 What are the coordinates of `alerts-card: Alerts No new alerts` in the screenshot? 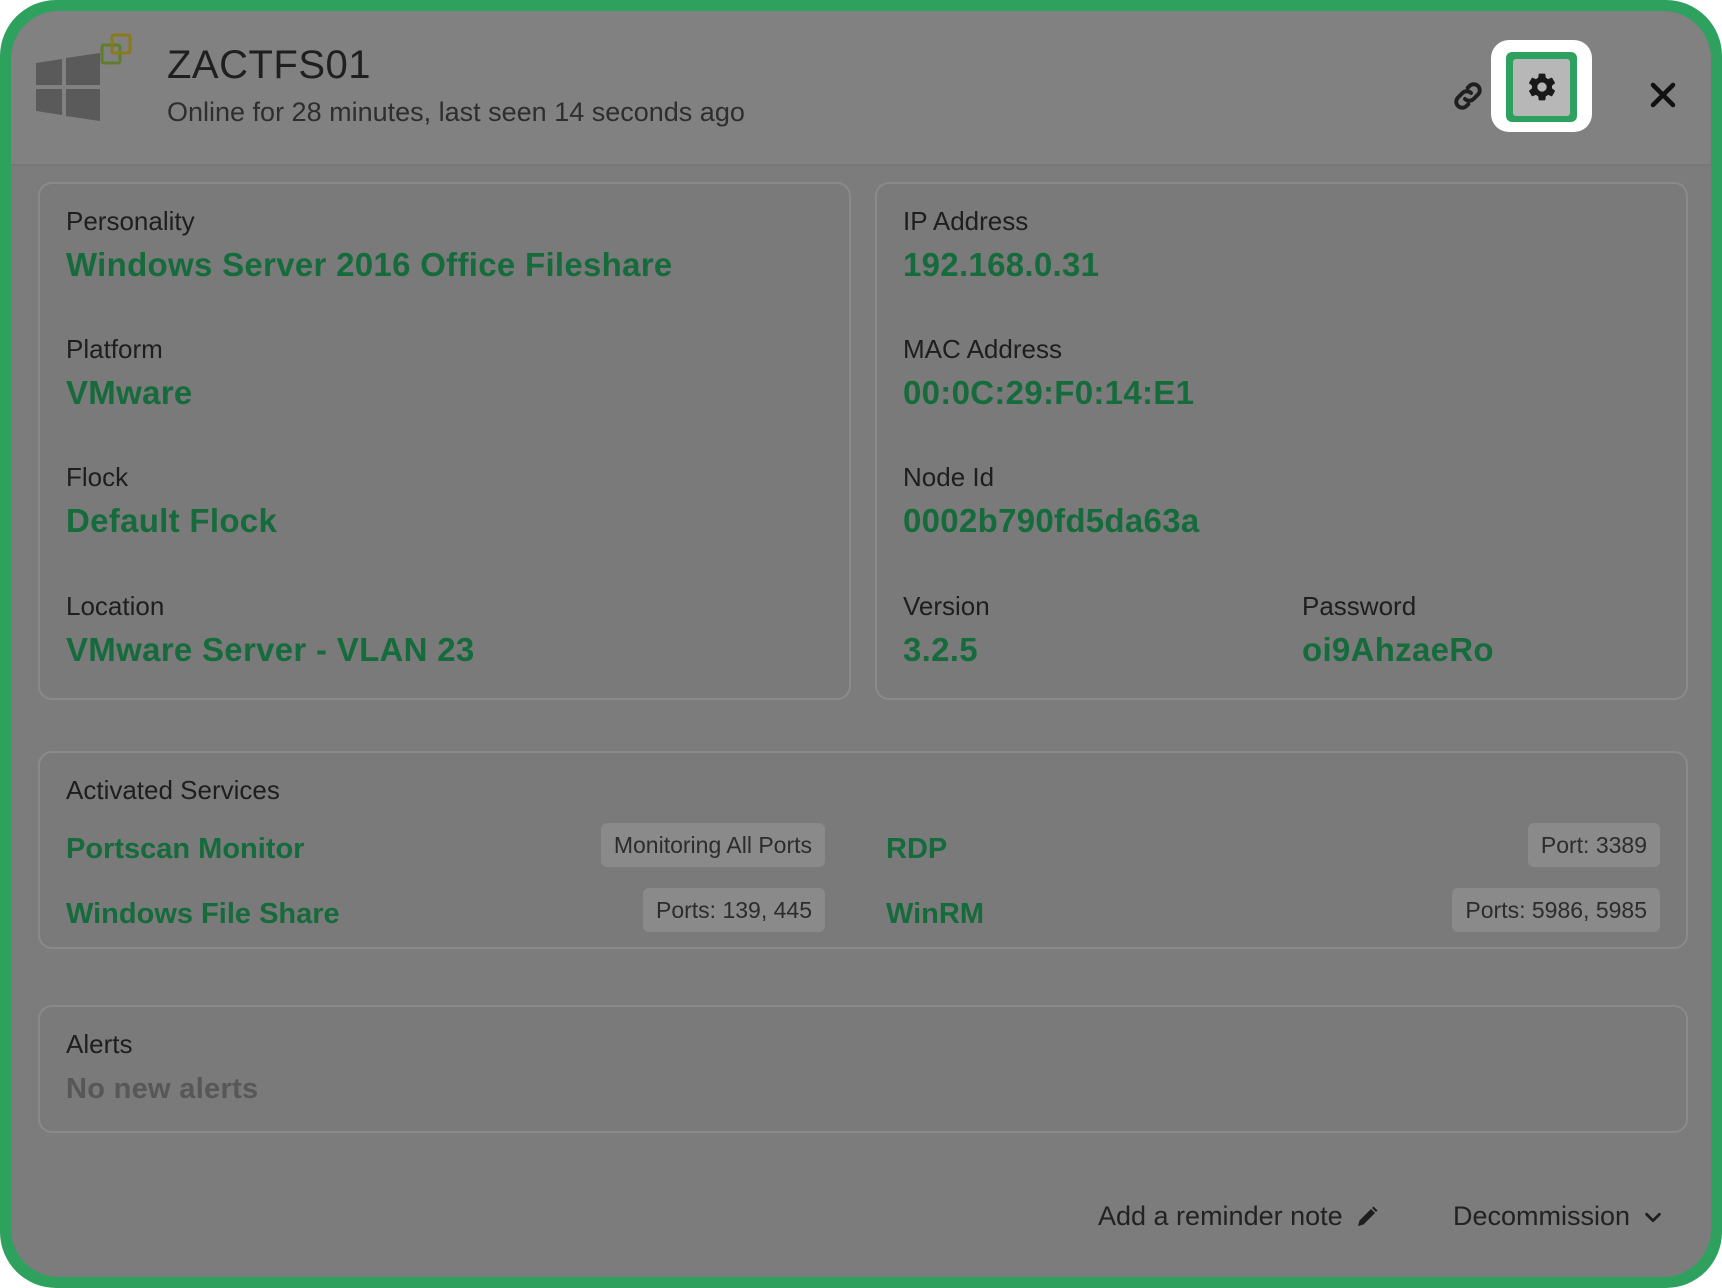 It's located at (863, 1069).